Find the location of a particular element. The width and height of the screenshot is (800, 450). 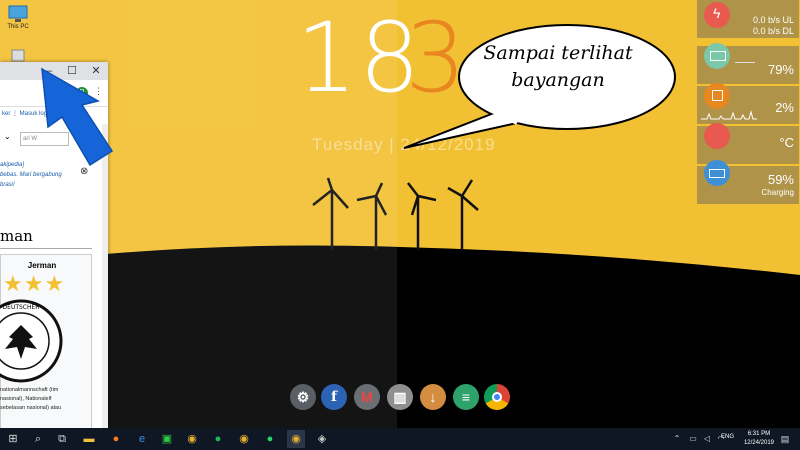

notifications-icon: ▤ is located at coordinates (785, 439).